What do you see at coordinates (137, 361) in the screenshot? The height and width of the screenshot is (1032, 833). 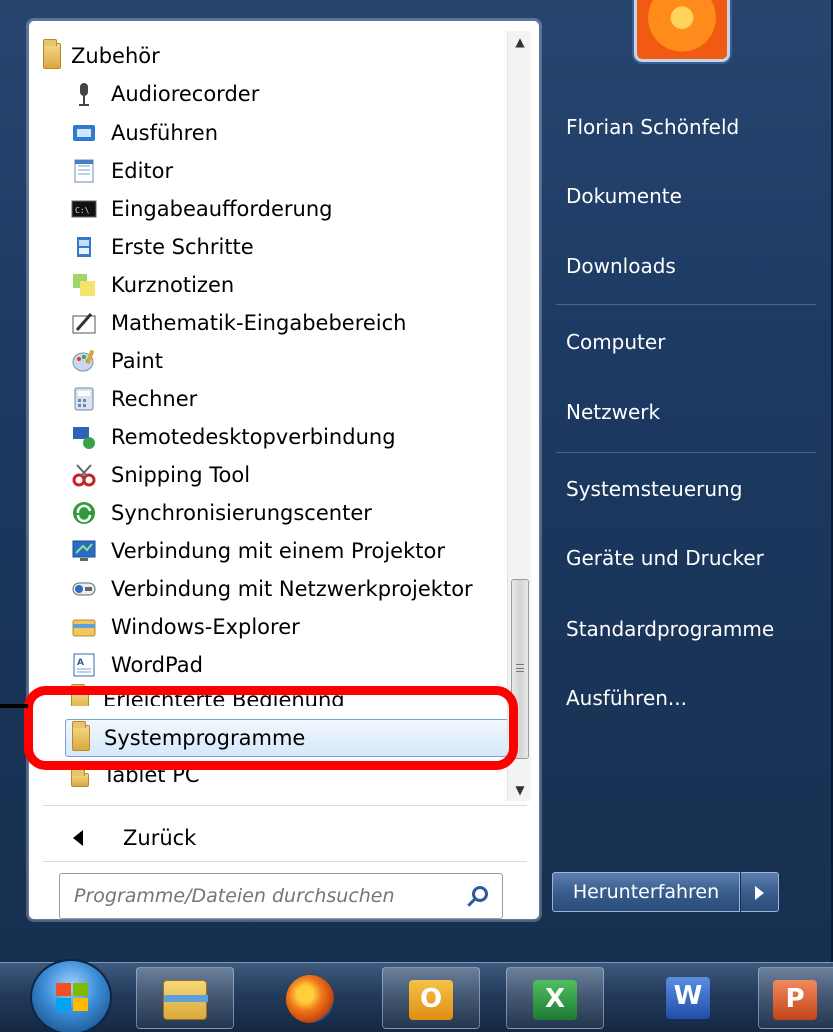 I see `program-label: Paint` at bounding box center [137, 361].